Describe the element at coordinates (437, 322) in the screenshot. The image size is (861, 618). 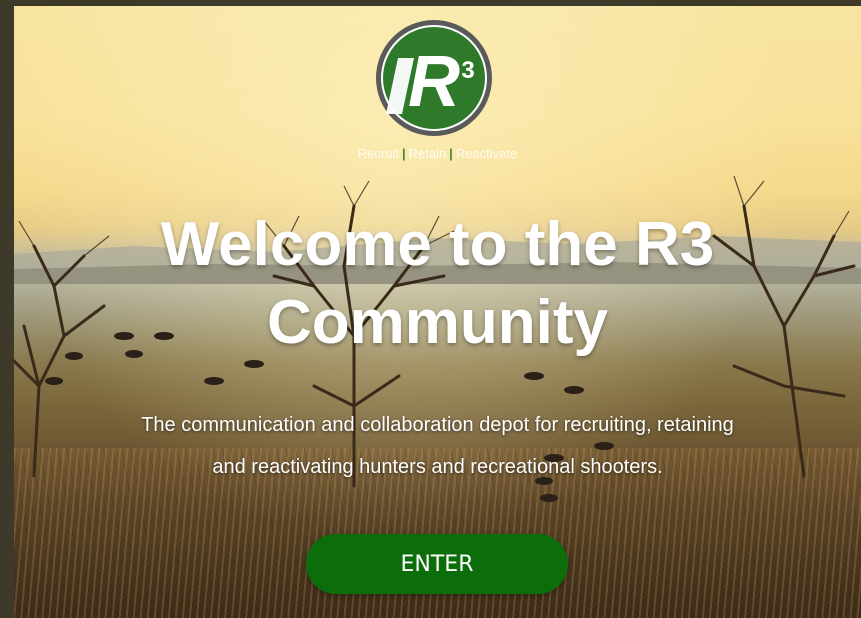
I see `page-title-line2: Community` at that location.